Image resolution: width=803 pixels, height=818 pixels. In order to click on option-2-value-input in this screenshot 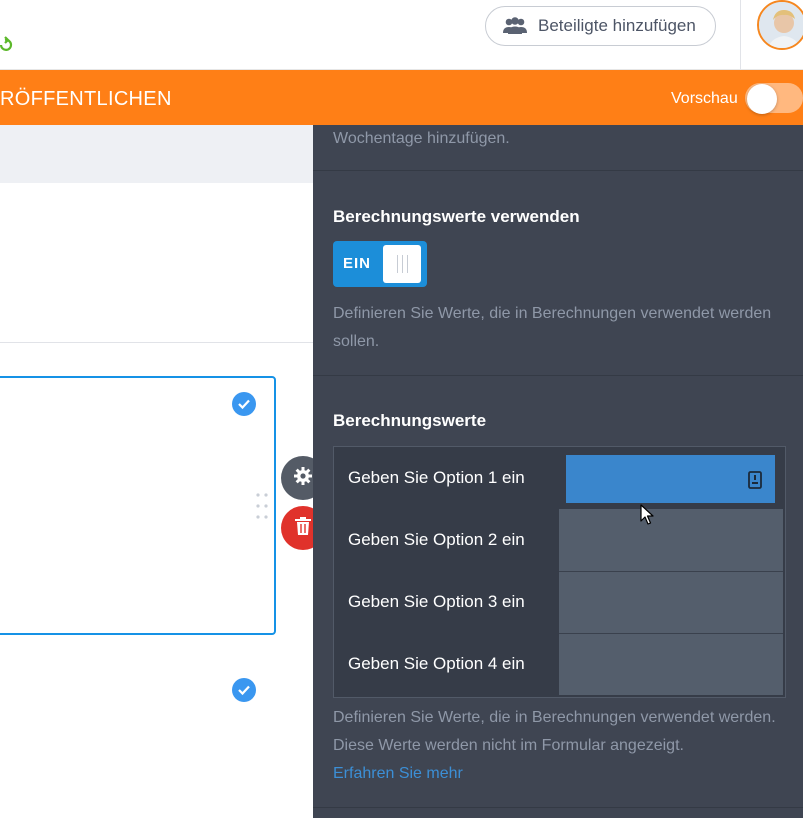, I will do `click(671, 540)`.